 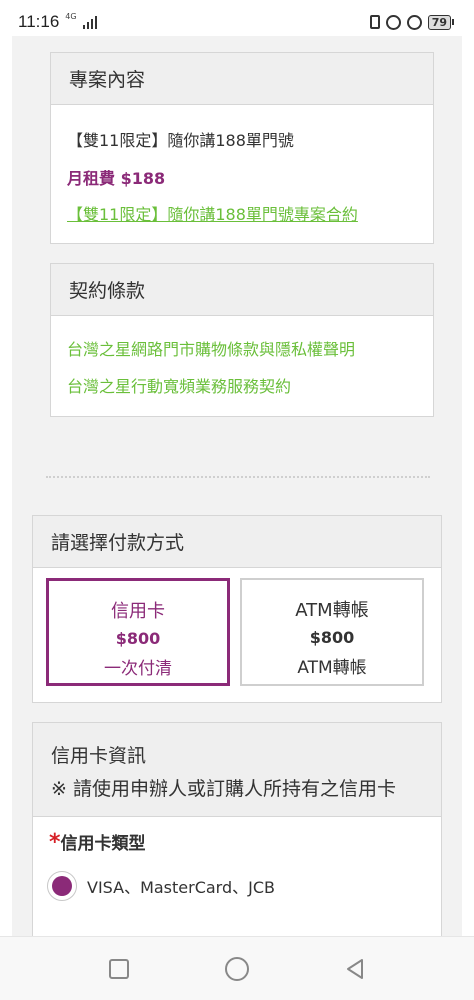 I want to click on option-title: ATM轉帳, so click(x=332, y=610).